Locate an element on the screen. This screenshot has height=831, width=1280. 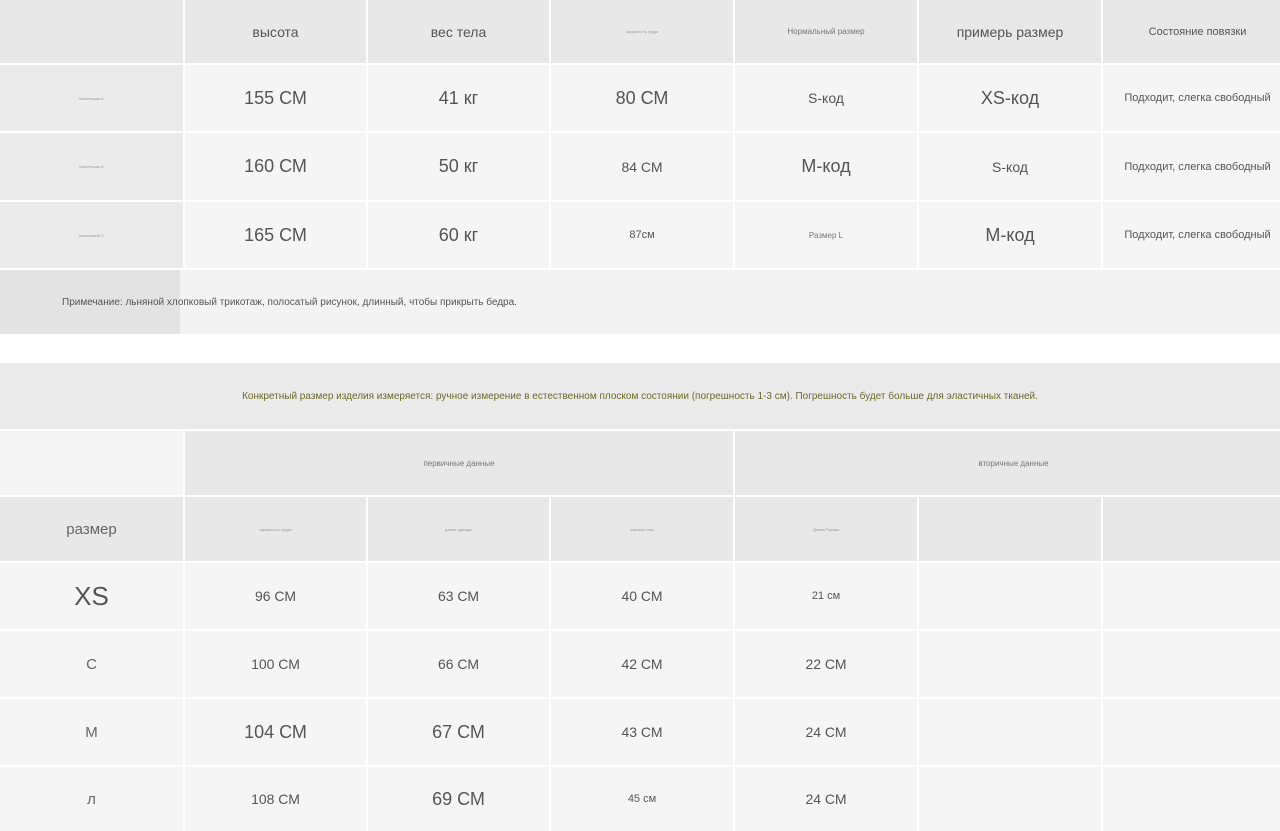
row-label: Маленькая A is located at coordinates (91, 98).